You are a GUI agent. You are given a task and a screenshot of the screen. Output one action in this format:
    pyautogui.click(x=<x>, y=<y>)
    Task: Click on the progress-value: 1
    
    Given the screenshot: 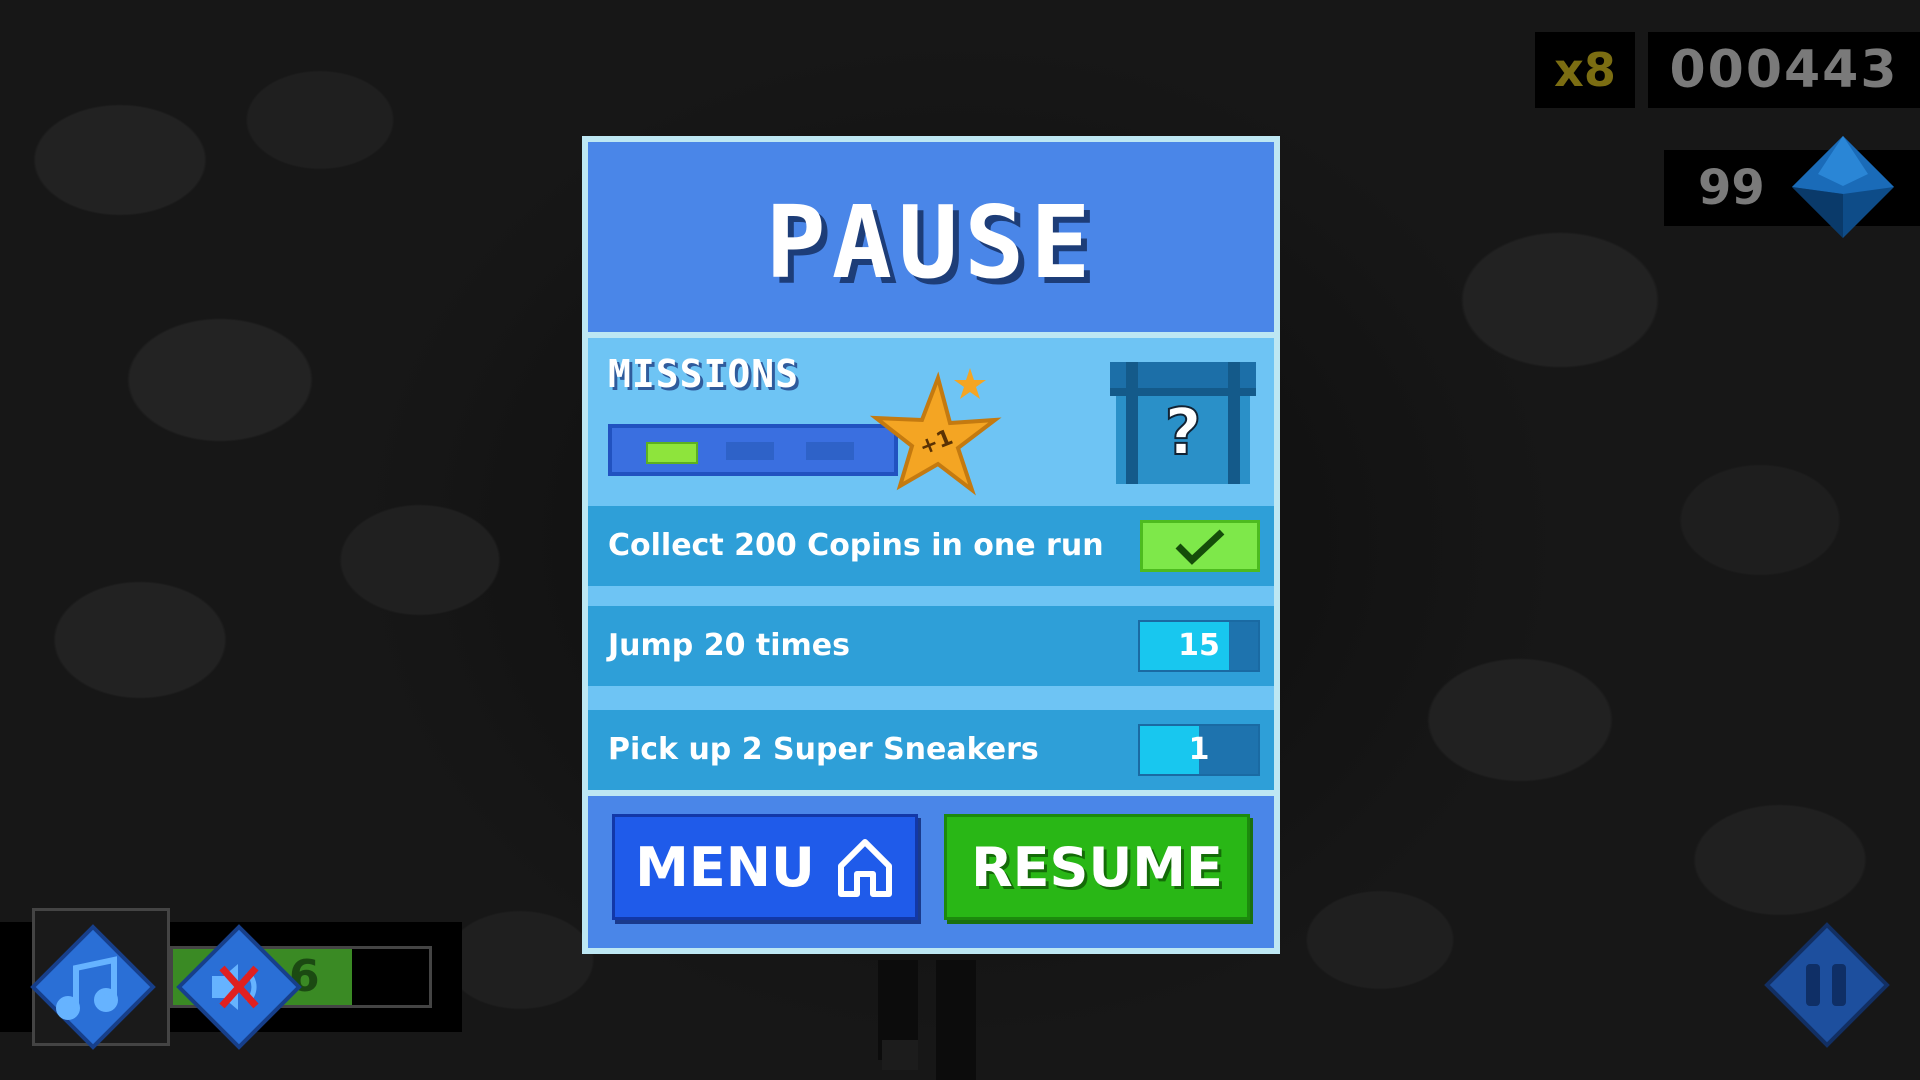 What is the action you would take?
    pyautogui.click(x=1199, y=749)
    